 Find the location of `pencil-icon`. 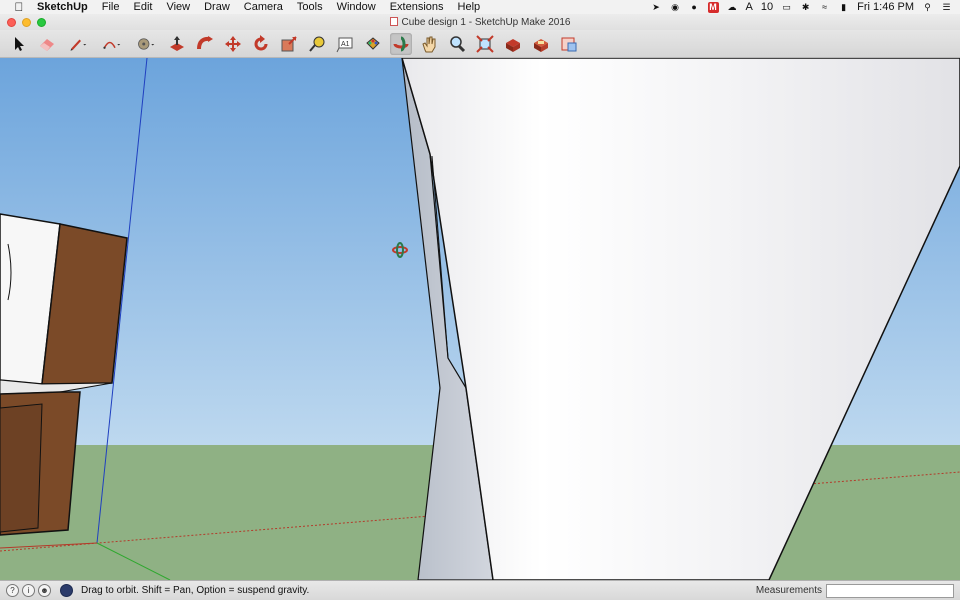

pencil-icon is located at coordinates (78, 45).